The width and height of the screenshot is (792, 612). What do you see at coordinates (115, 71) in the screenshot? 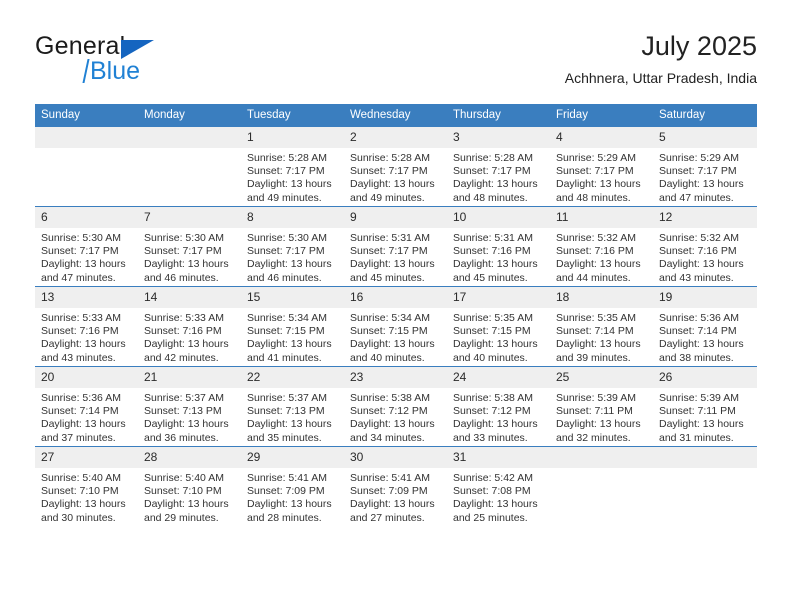
I see `logo-text-blue: Blue` at bounding box center [115, 71].